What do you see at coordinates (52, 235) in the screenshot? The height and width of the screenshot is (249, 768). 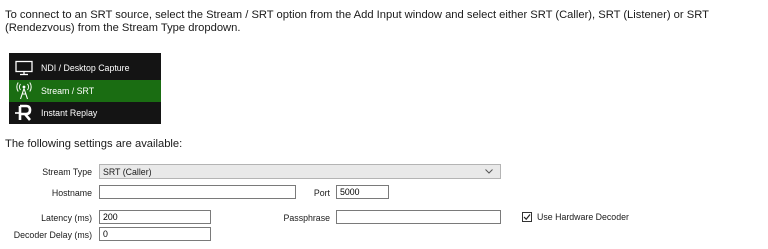 I see `decoder-delay-label: Decoder Delay (ms)` at bounding box center [52, 235].